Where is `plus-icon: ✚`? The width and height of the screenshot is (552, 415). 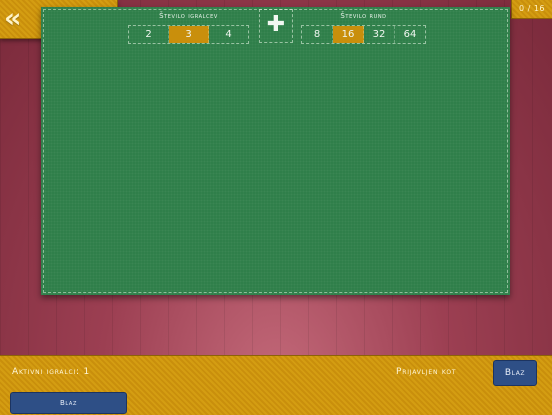
plus-icon: ✚ is located at coordinates (276, 24).